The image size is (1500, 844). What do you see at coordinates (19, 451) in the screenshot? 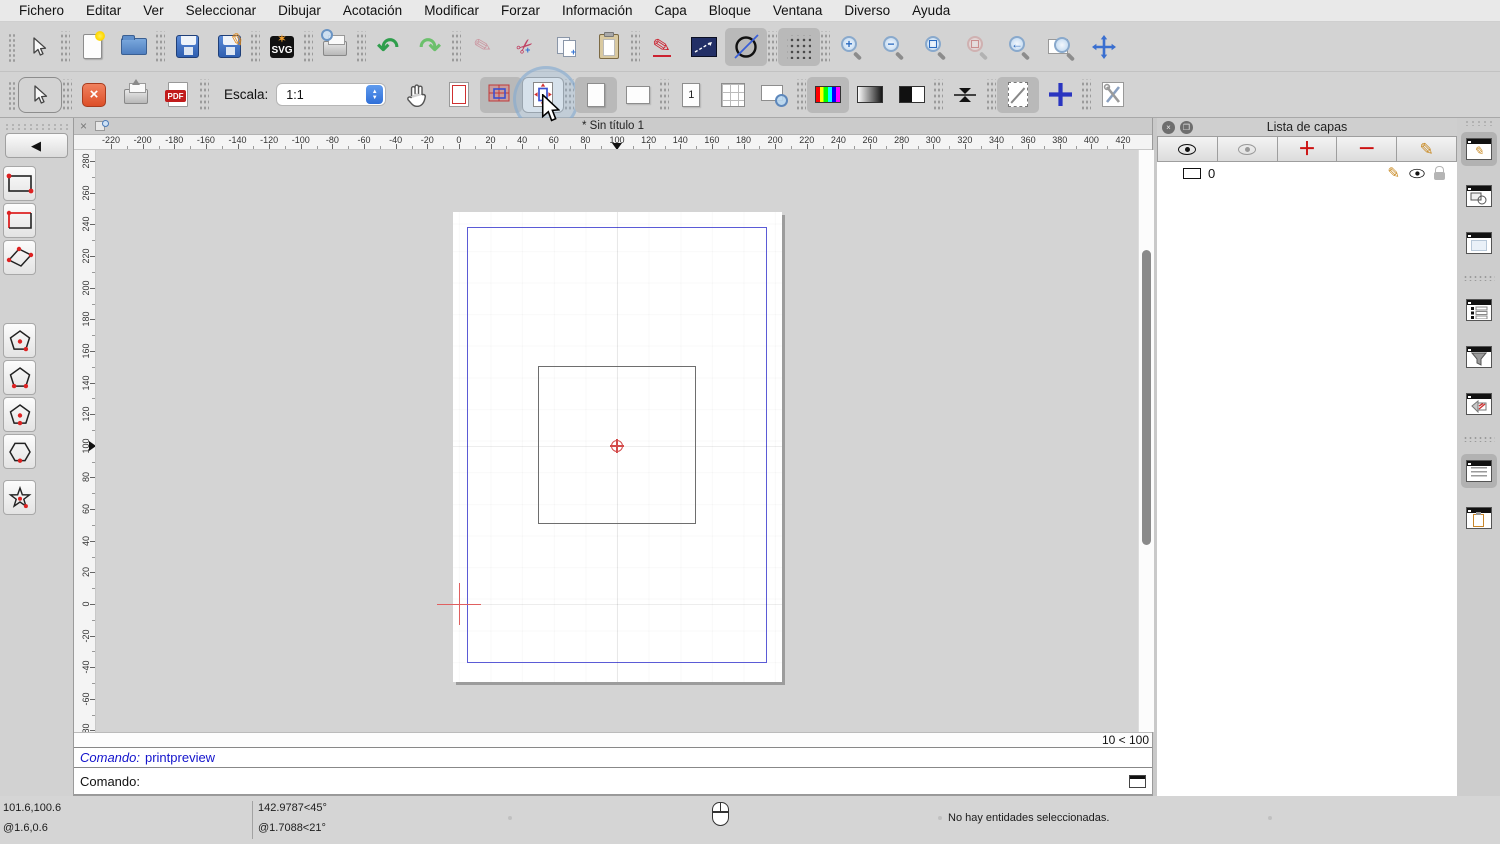
I see `polygon-side-tool-button` at bounding box center [19, 451].